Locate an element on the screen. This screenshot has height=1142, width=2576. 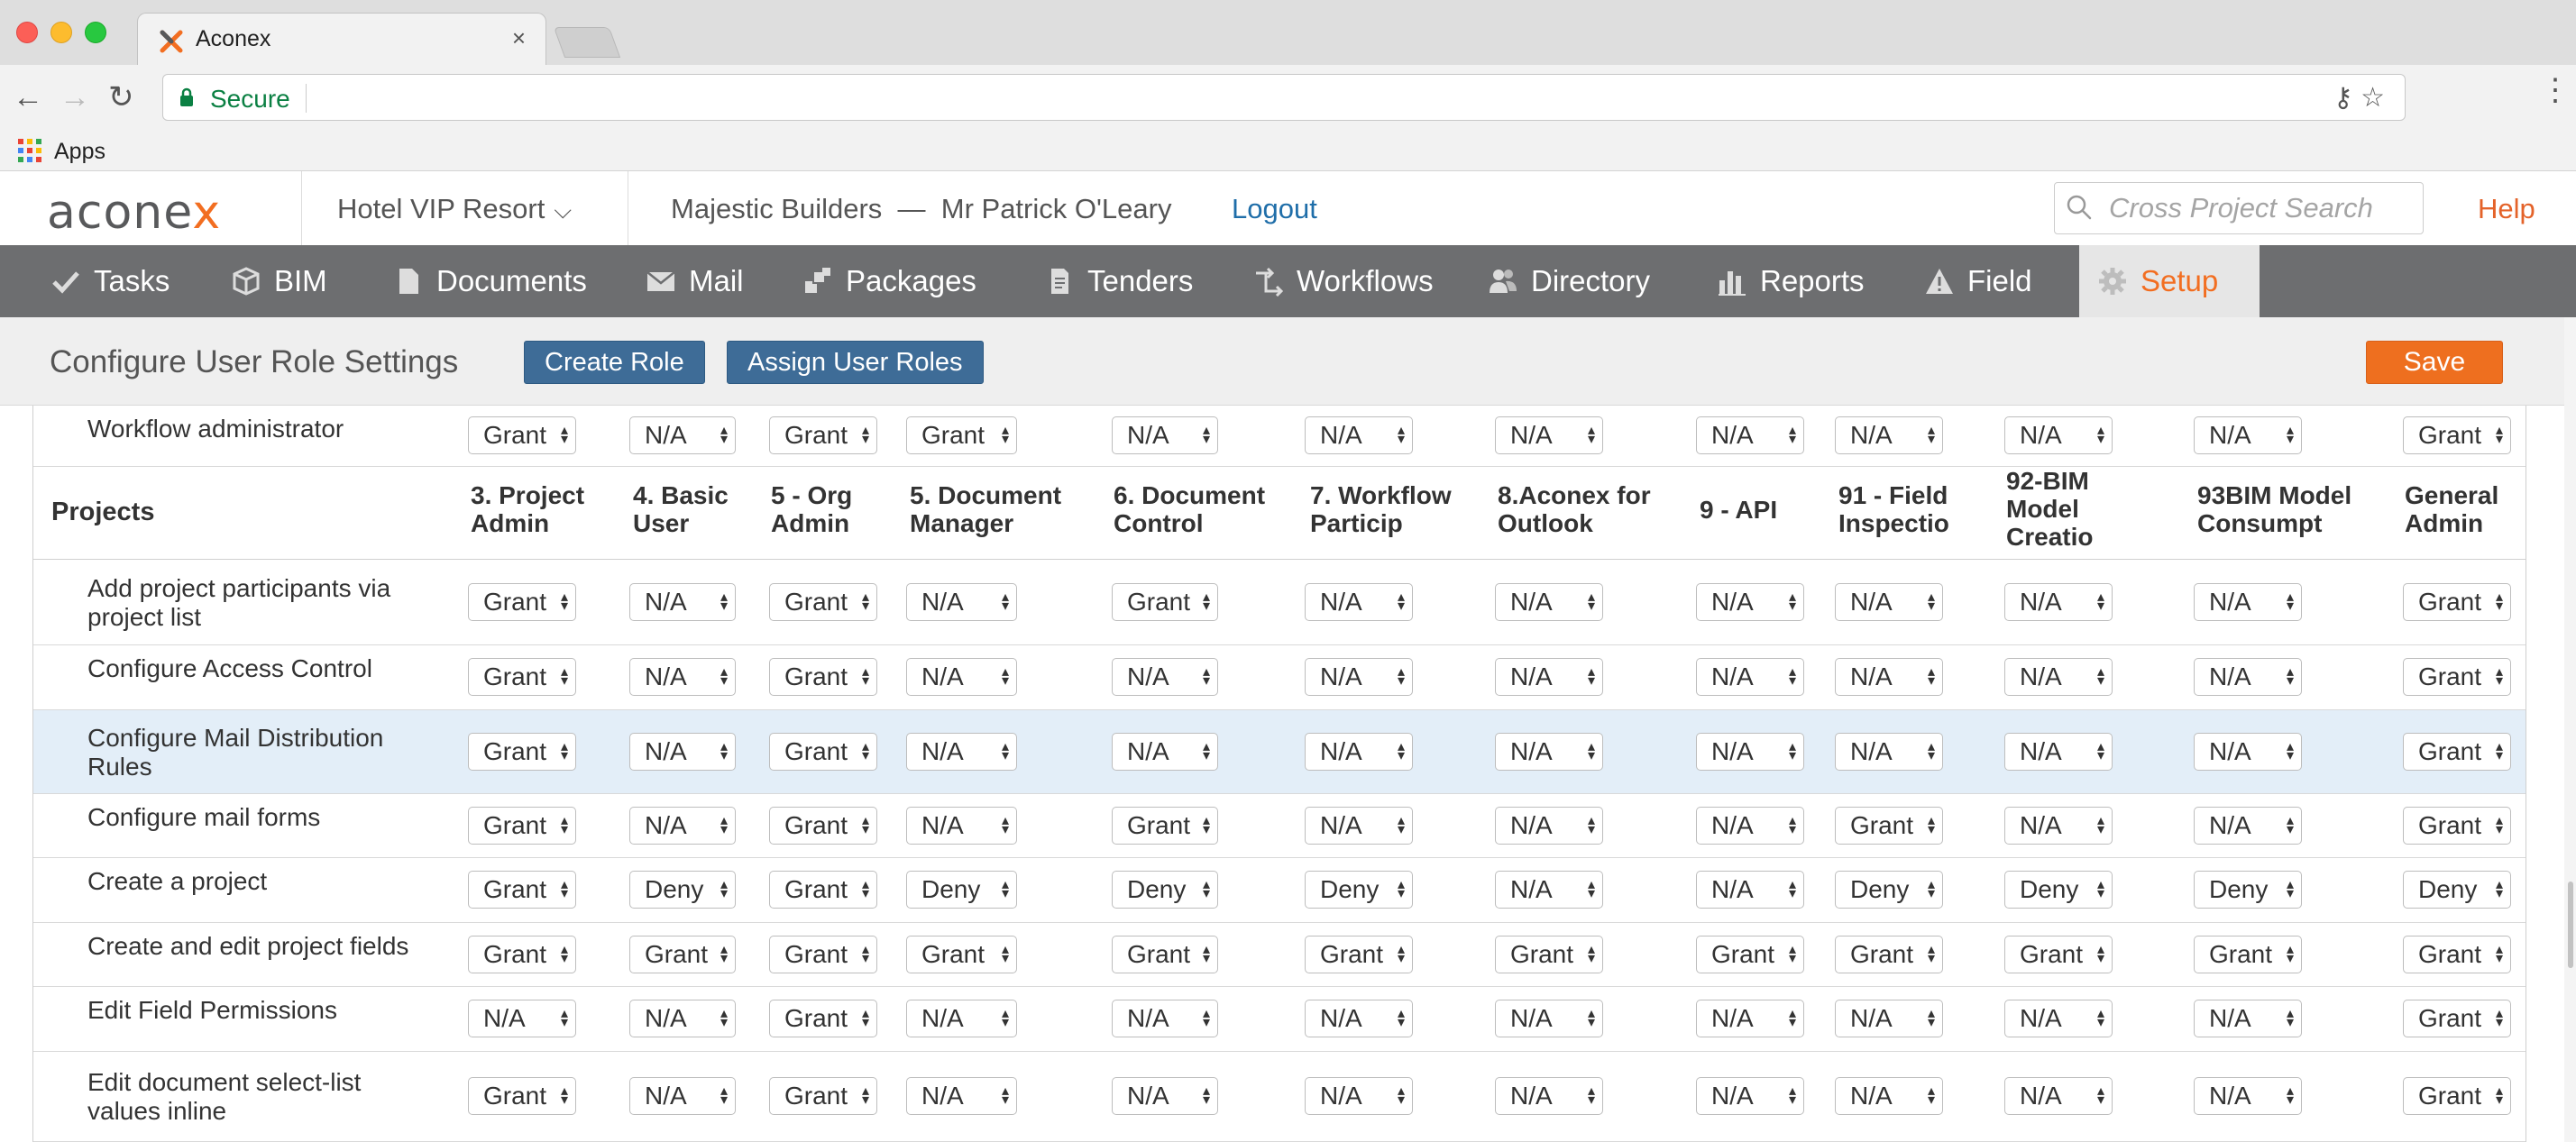
back-arrow-icon: ← is located at coordinates (28, 97).